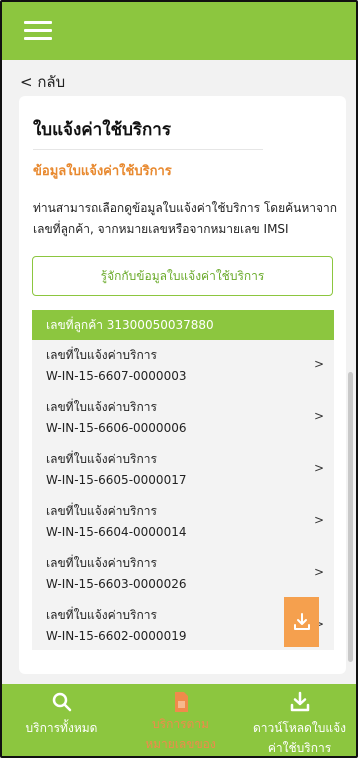  Describe the element at coordinates (298, 720) in the screenshot. I see `nav-download-invoice: ดาวน์โหลดใบแจ้ง ค่าใช้บริการ` at that location.